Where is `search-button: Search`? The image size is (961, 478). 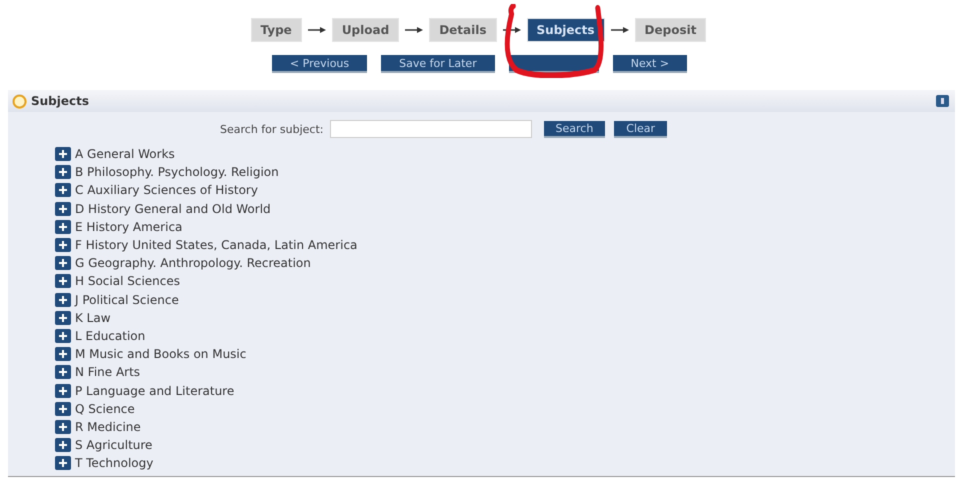 search-button: Search is located at coordinates (575, 129).